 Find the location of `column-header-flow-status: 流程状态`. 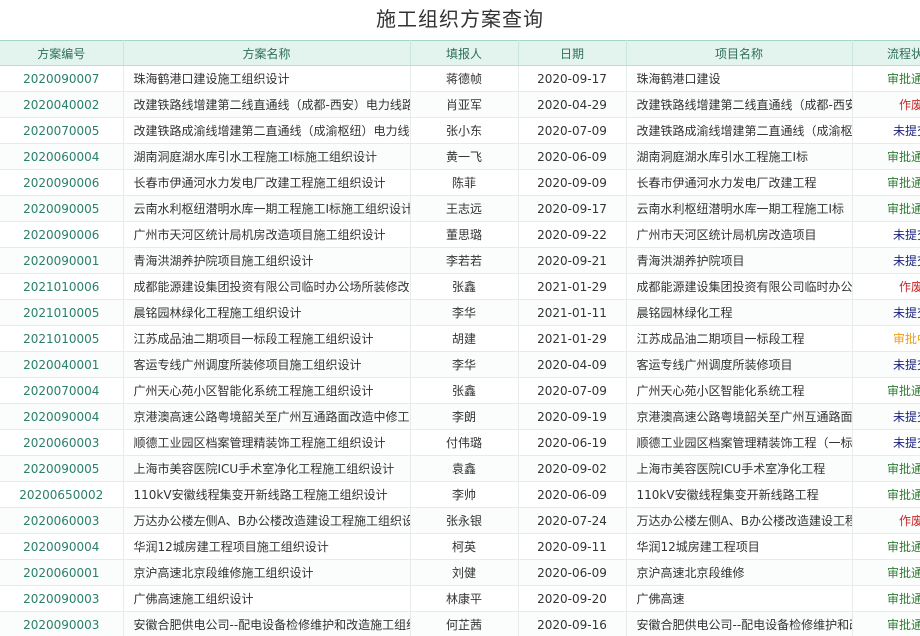

column-header-flow-status: 流程状态 is located at coordinates (886, 53).